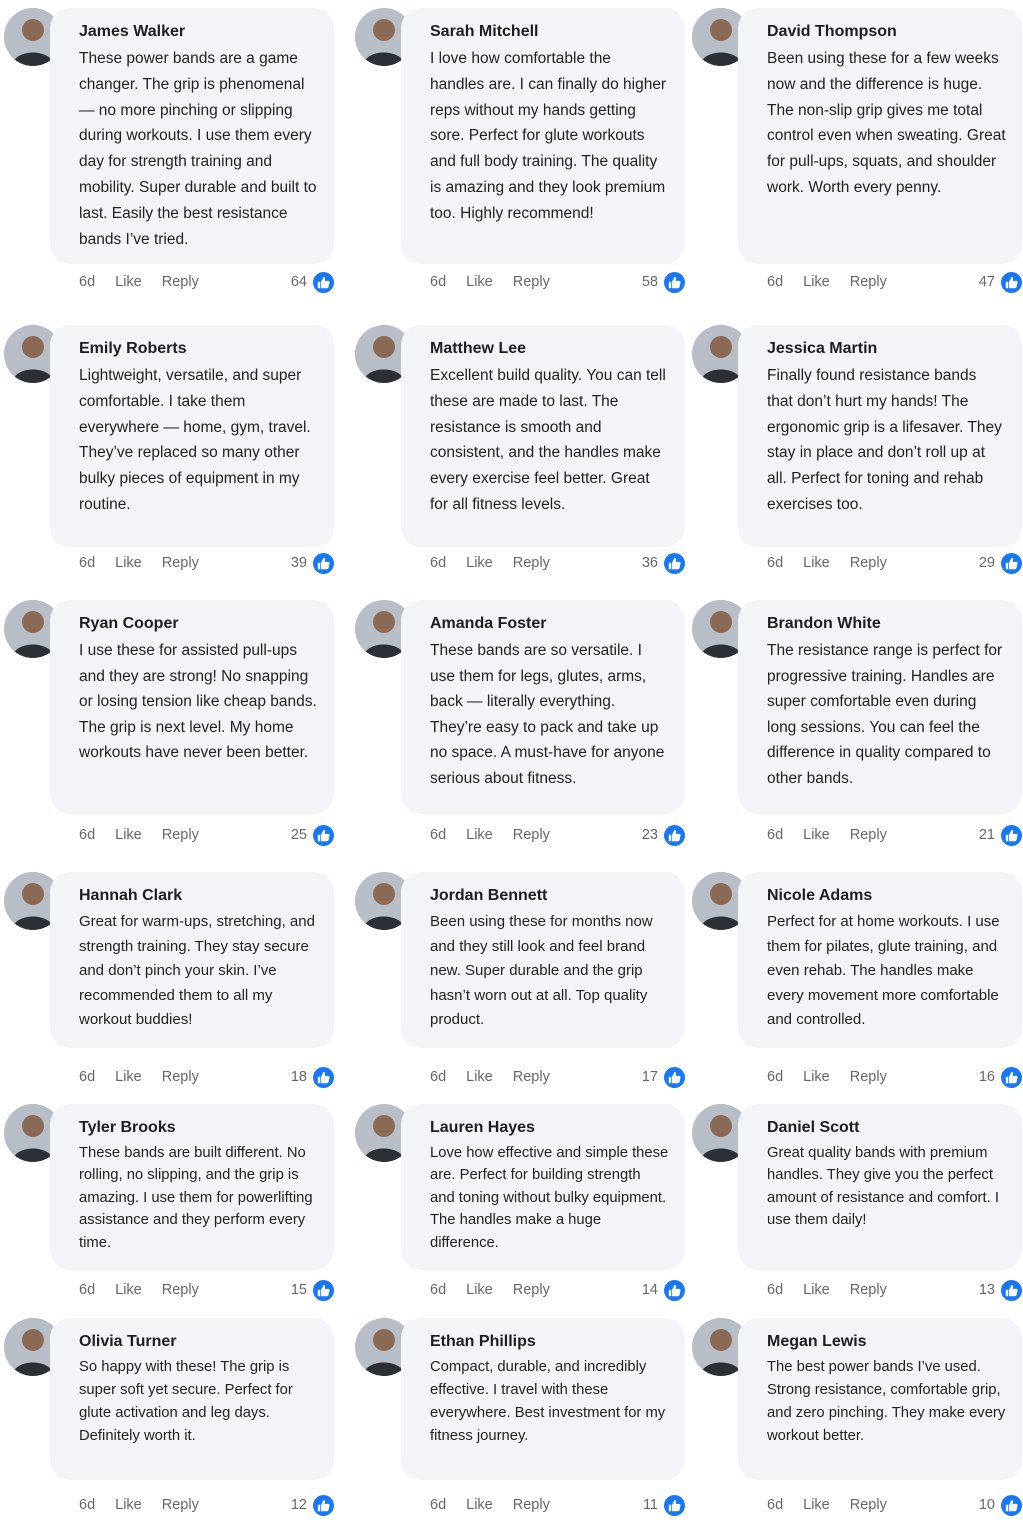  What do you see at coordinates (312, 282) in the screenshot?
I see `like-summary: 64` at bounding box center [312, 282].